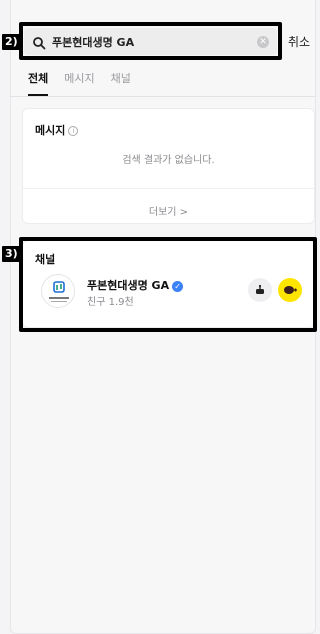 The image size is (320, 634). I want to click on channel-highlight-box, so click(168, 284).